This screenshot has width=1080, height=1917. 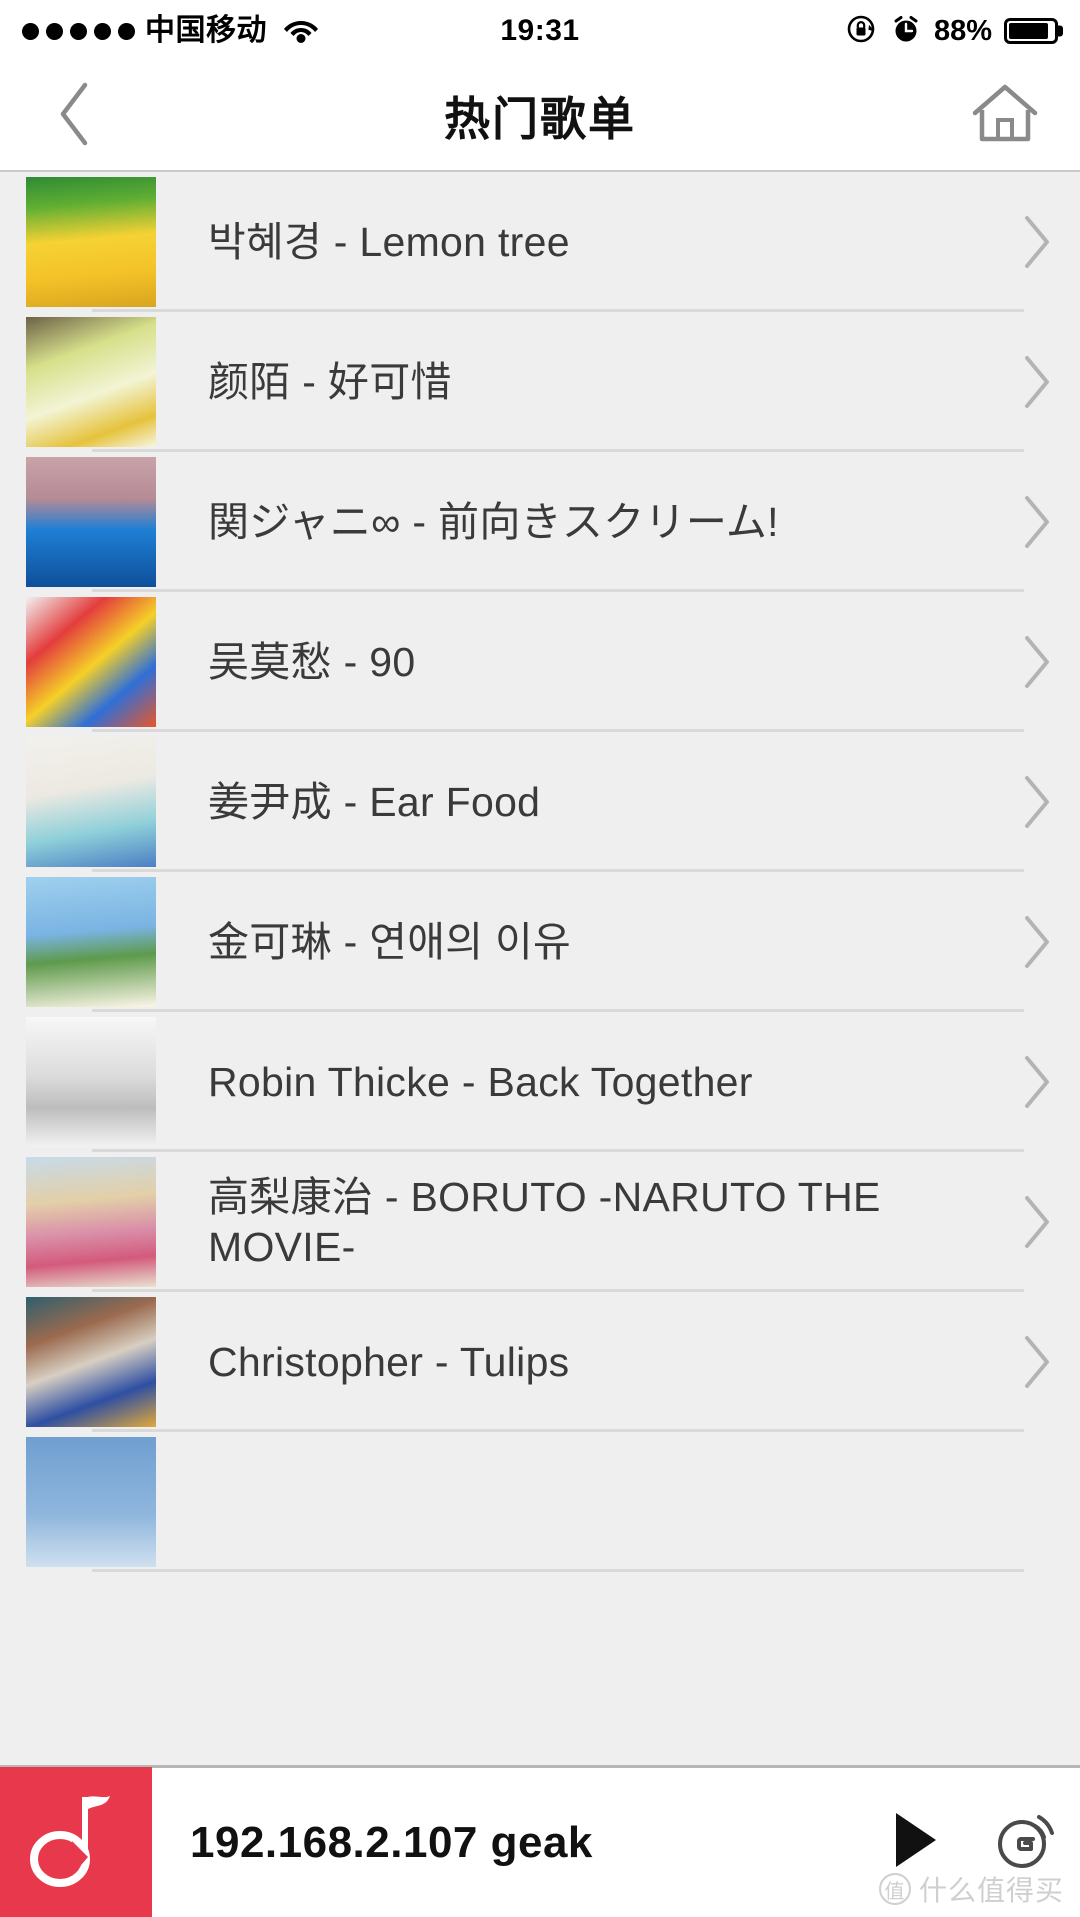 I want to click on list-item: 박혜경 - Lemon tree, so click(x=540, y=242).